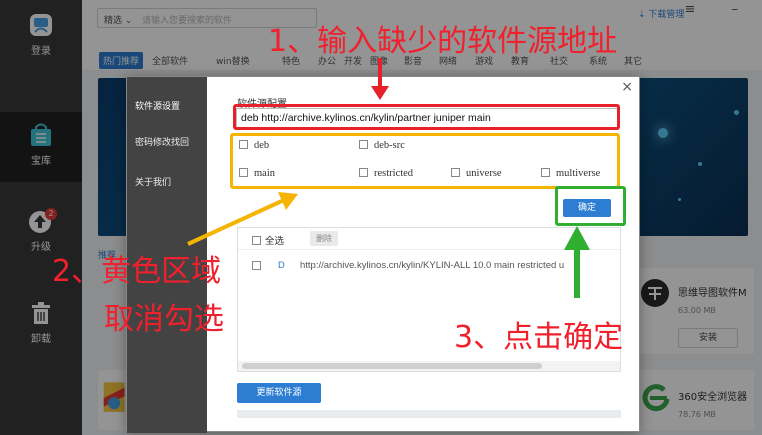 The height and width of the screenshot is (435, 762). Describe the element at coordinates (162, 141) in the screenshot. I see `menu-password-recovery: 密码修改找回` at that location.